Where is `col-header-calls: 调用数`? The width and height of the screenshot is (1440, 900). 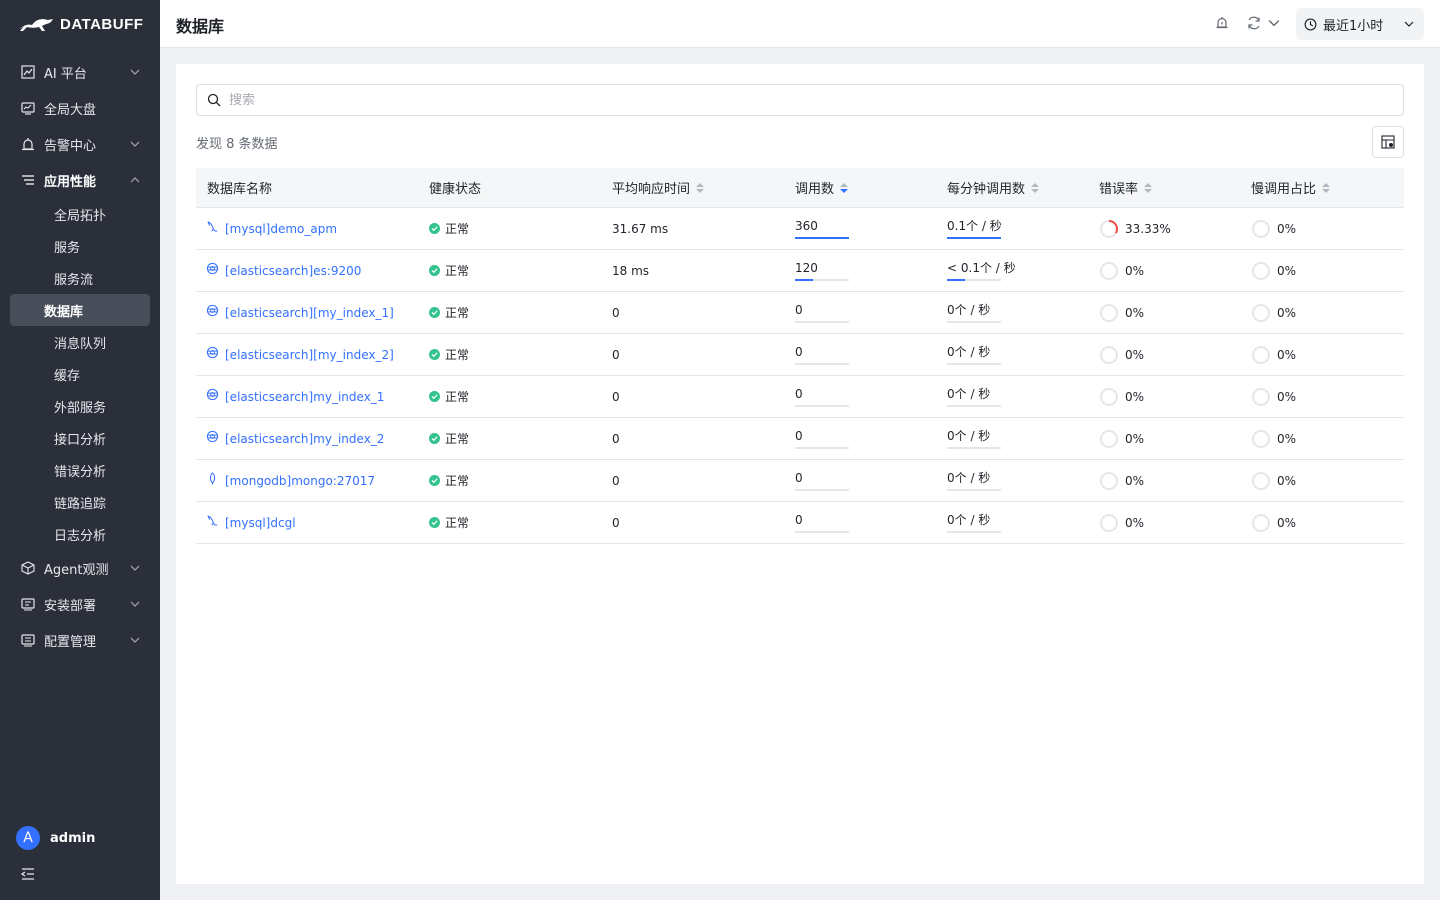
col-header-calls: 调用数 is located at coordinates (871, 187).